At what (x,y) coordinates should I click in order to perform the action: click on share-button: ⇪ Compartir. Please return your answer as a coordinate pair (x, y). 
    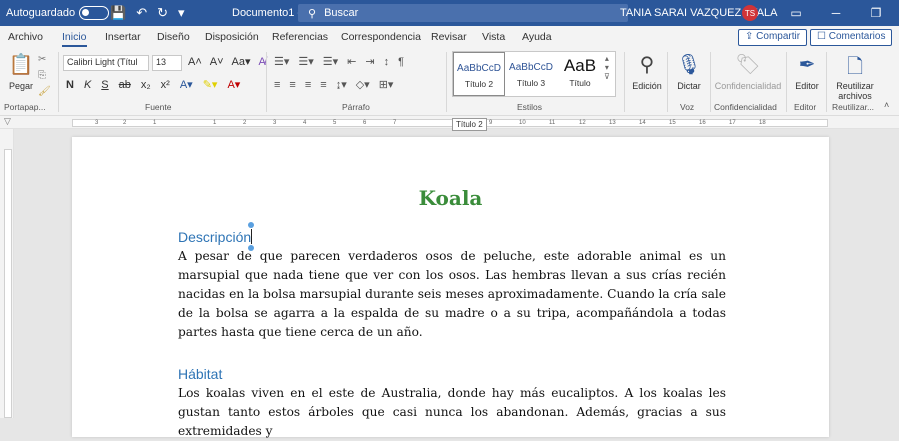
    Looking at the image, I should click on (773, 37).